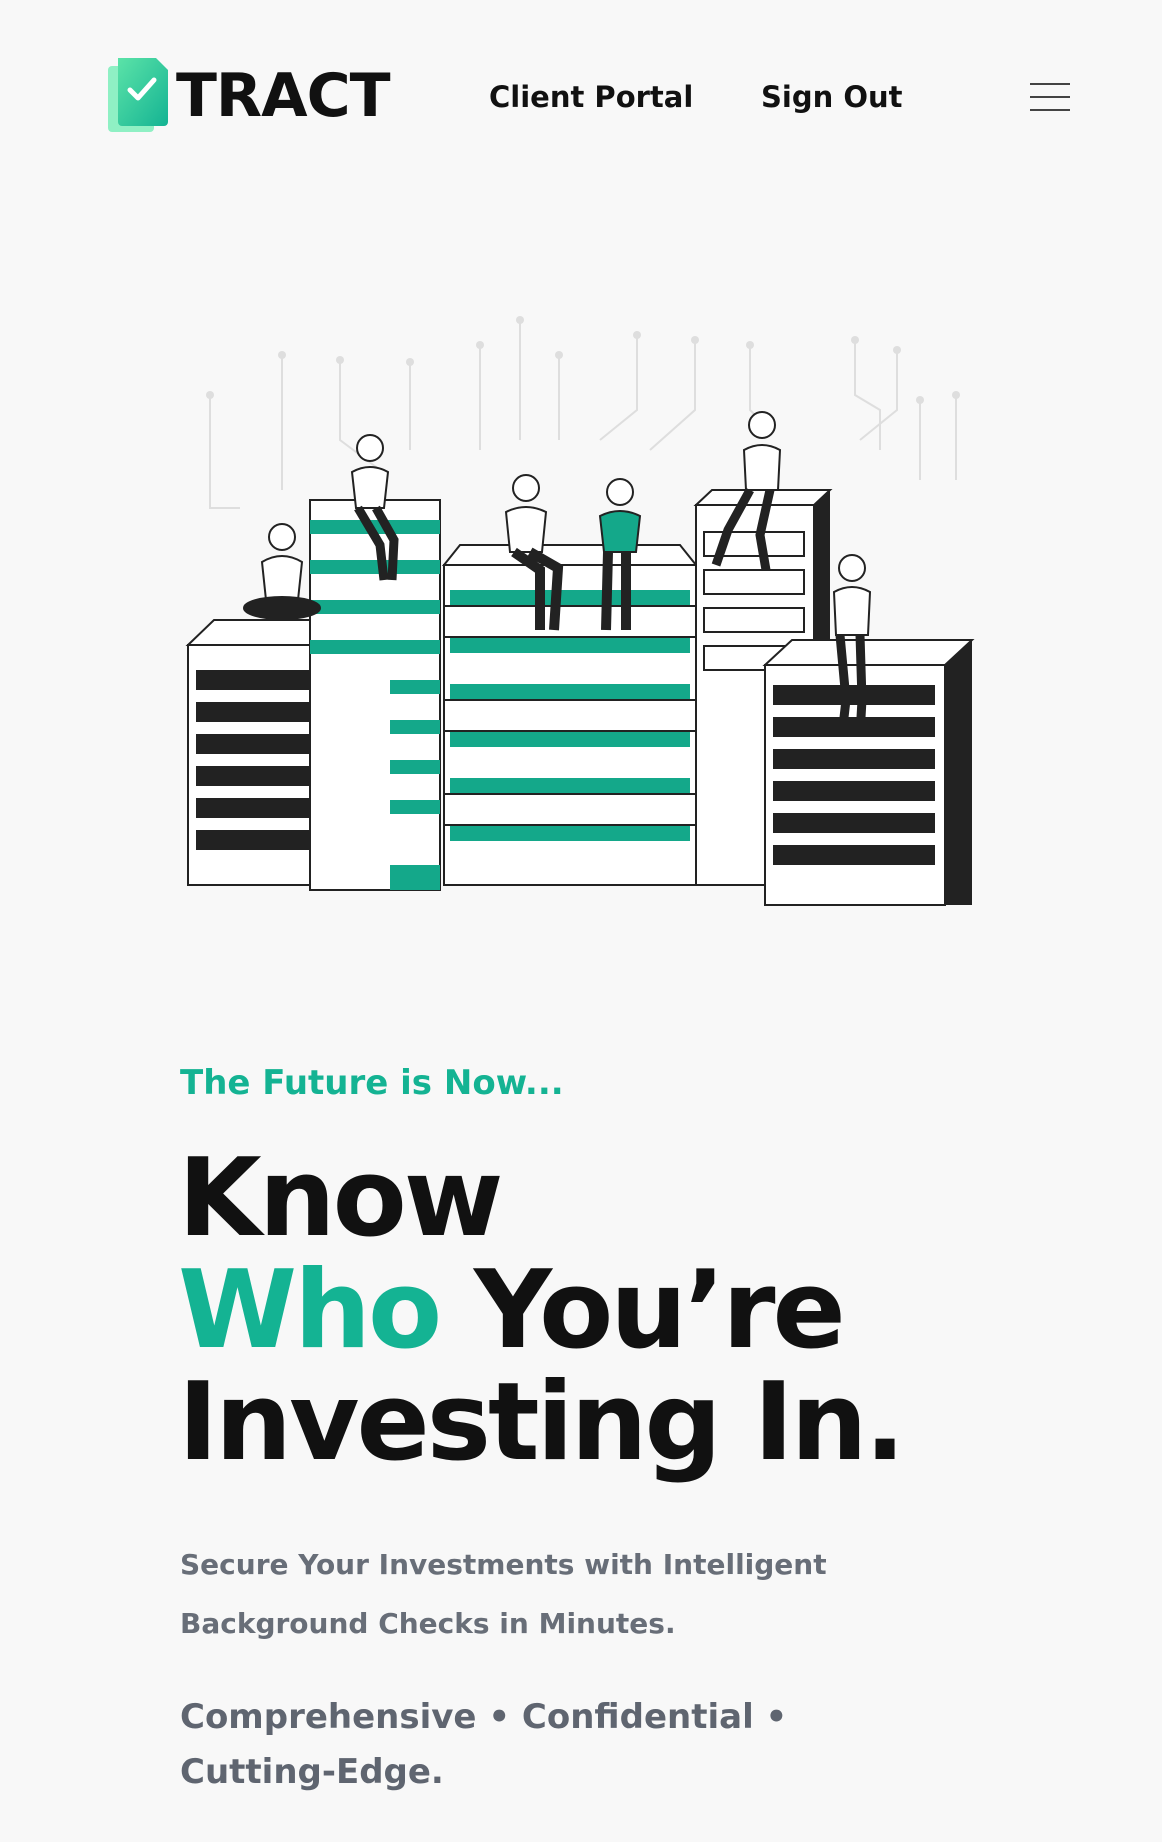 Image resolution: width=1162 pixels, height=1842 pixels. Describe the element at coordinates (583, 414) in the screenshot. I see `circuit-lines` at that location.